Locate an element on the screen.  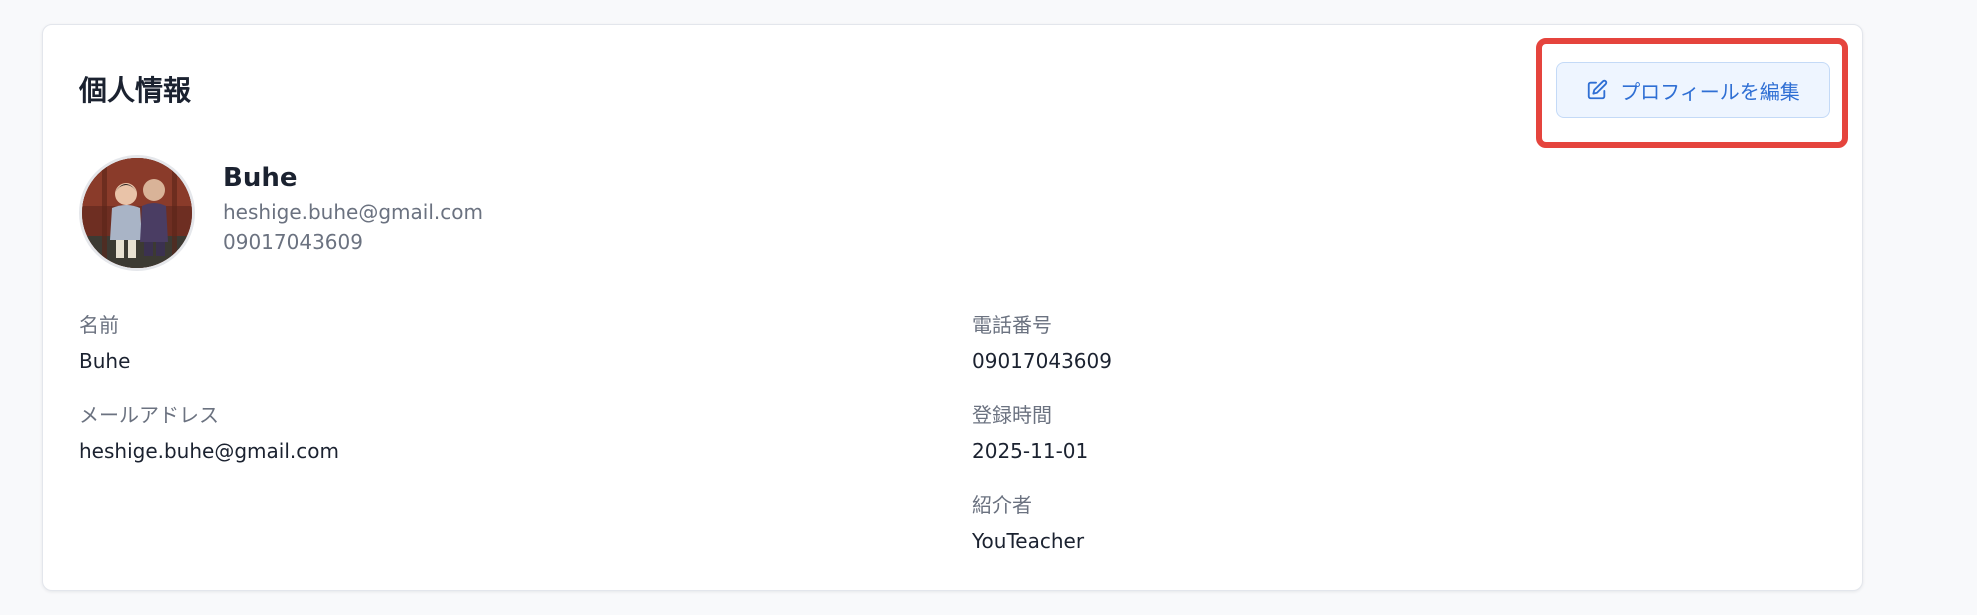
avatar-photo is located at coordinates (137, 213).